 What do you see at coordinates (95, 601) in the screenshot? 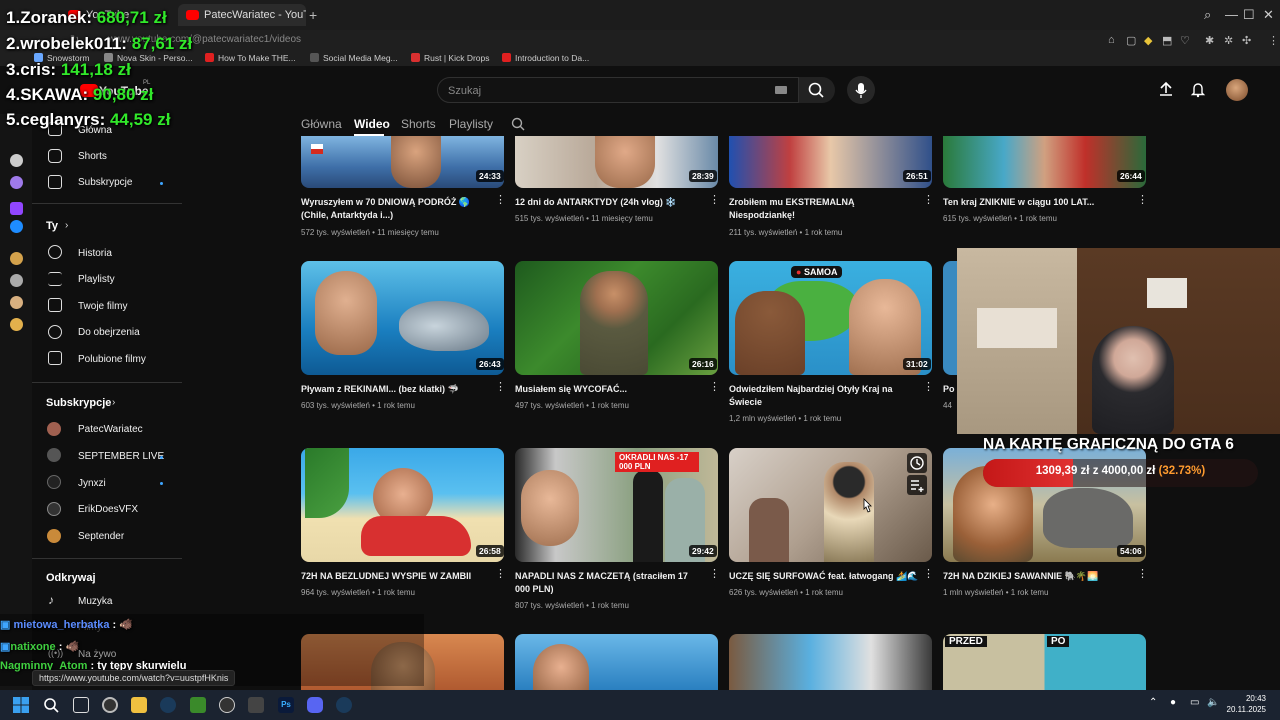
I see `sidebar-item-music: Muzyka` at bounding box center [95, 601].